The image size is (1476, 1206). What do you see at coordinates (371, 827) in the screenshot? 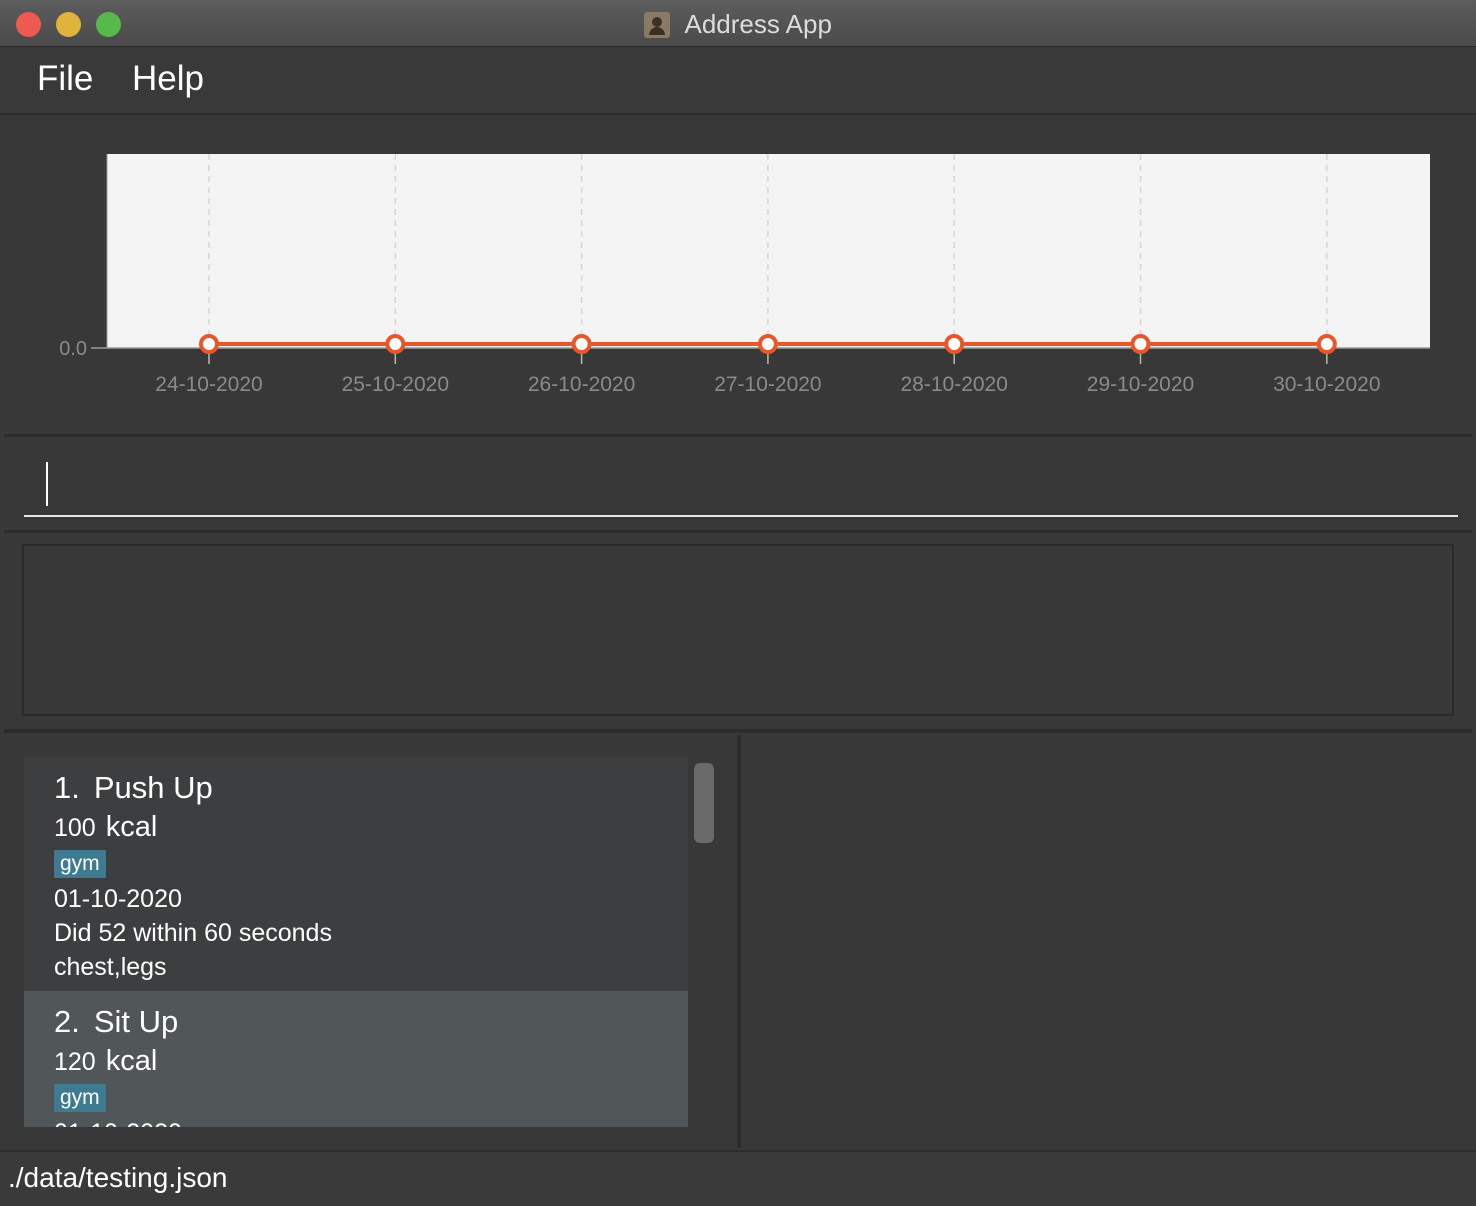
I see `exercise-calories: 100 kcal` at bounding box center [371, 827].